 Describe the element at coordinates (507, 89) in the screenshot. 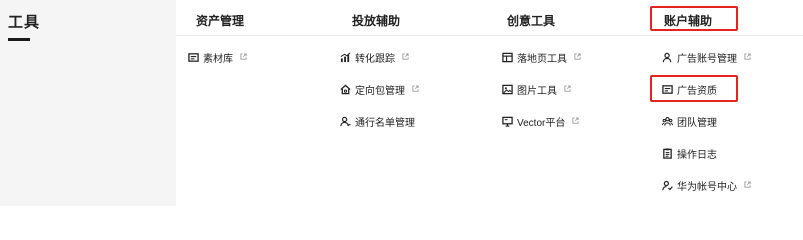

I see `image-icon` at that location.